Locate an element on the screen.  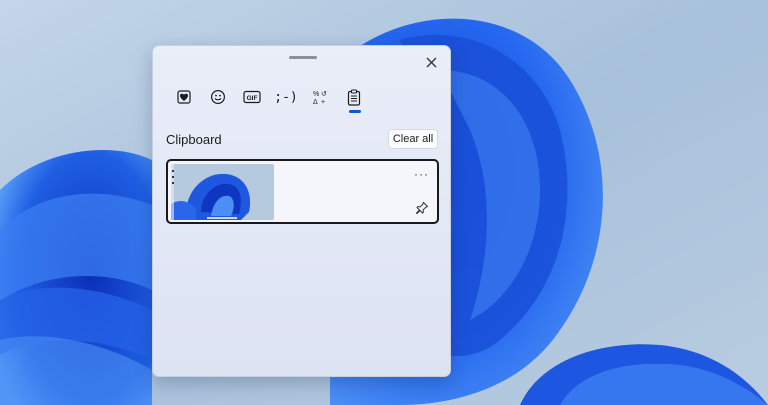
svg-text: Δ is located at coordinates (315, 102).